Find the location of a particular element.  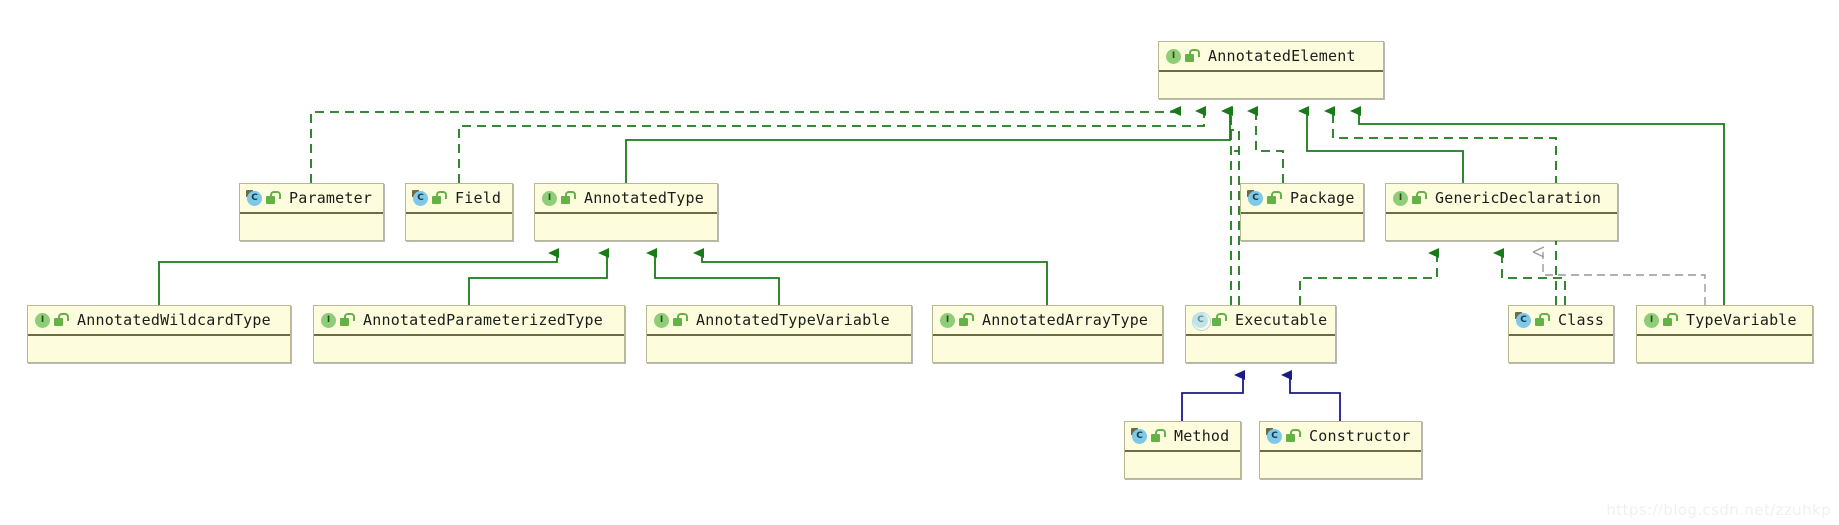

node-executable: C Executable is located at coordinates (1260, 334).